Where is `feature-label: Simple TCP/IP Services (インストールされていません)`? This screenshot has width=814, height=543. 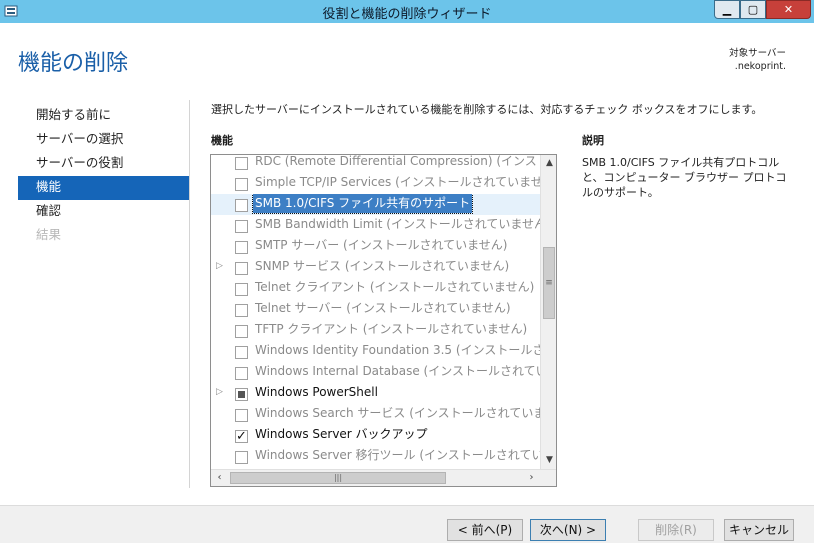 feature-label: Simple TCP/IP Services (インストールされていません) is located at coordinates (398, 182).